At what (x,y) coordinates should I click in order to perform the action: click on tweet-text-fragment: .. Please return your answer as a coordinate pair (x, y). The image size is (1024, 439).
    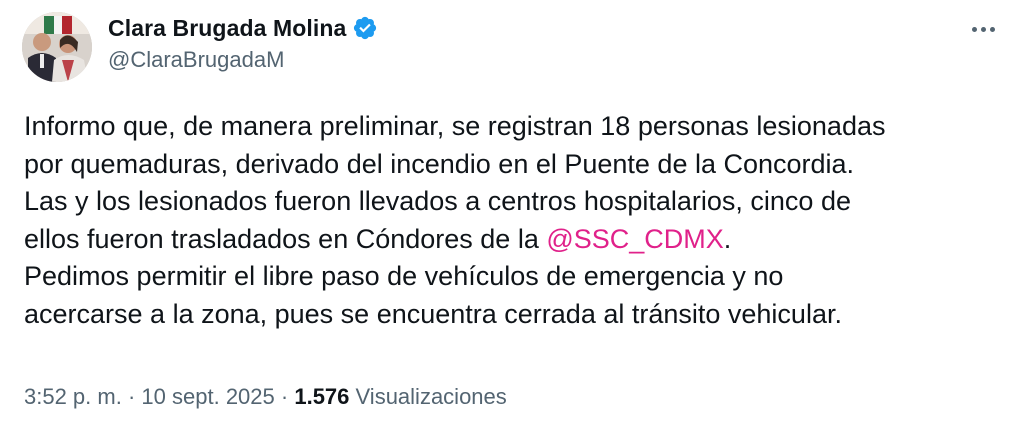
    Looking at the image, I should click on (727, 238).